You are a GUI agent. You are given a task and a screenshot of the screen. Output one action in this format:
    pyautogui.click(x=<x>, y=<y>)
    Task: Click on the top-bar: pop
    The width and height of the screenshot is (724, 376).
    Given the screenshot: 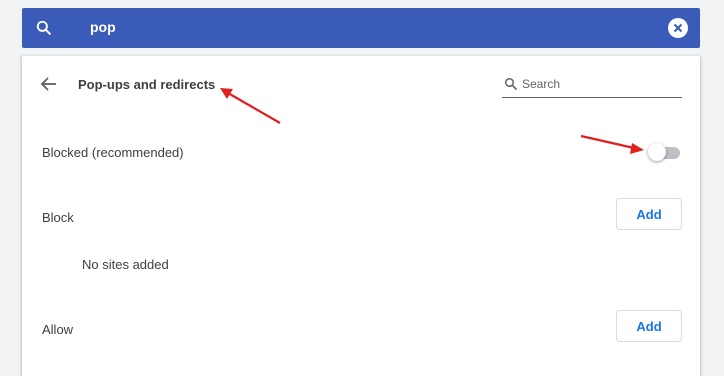 What is the action you would take?
    pyautogui.click(x=362, y=28)
    